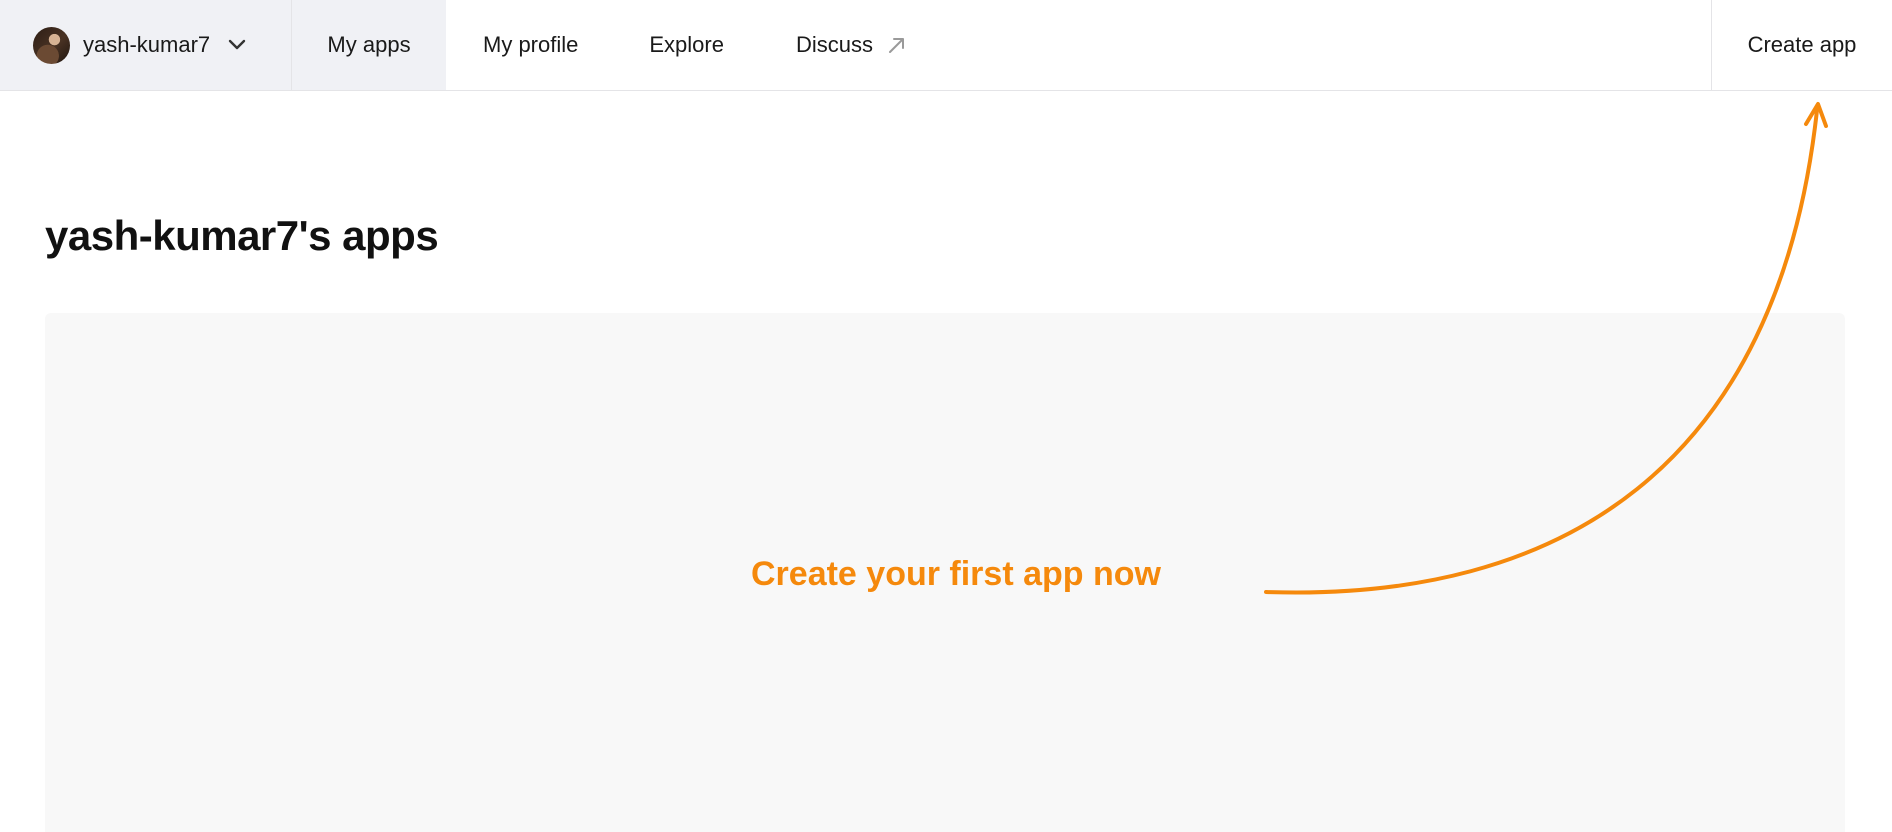 The image size is (1892, 832). What do you see at coordinates (530, 45) in the screenshot?
I see `nav-my-profile: My profile` at bounding box center [530, 45].